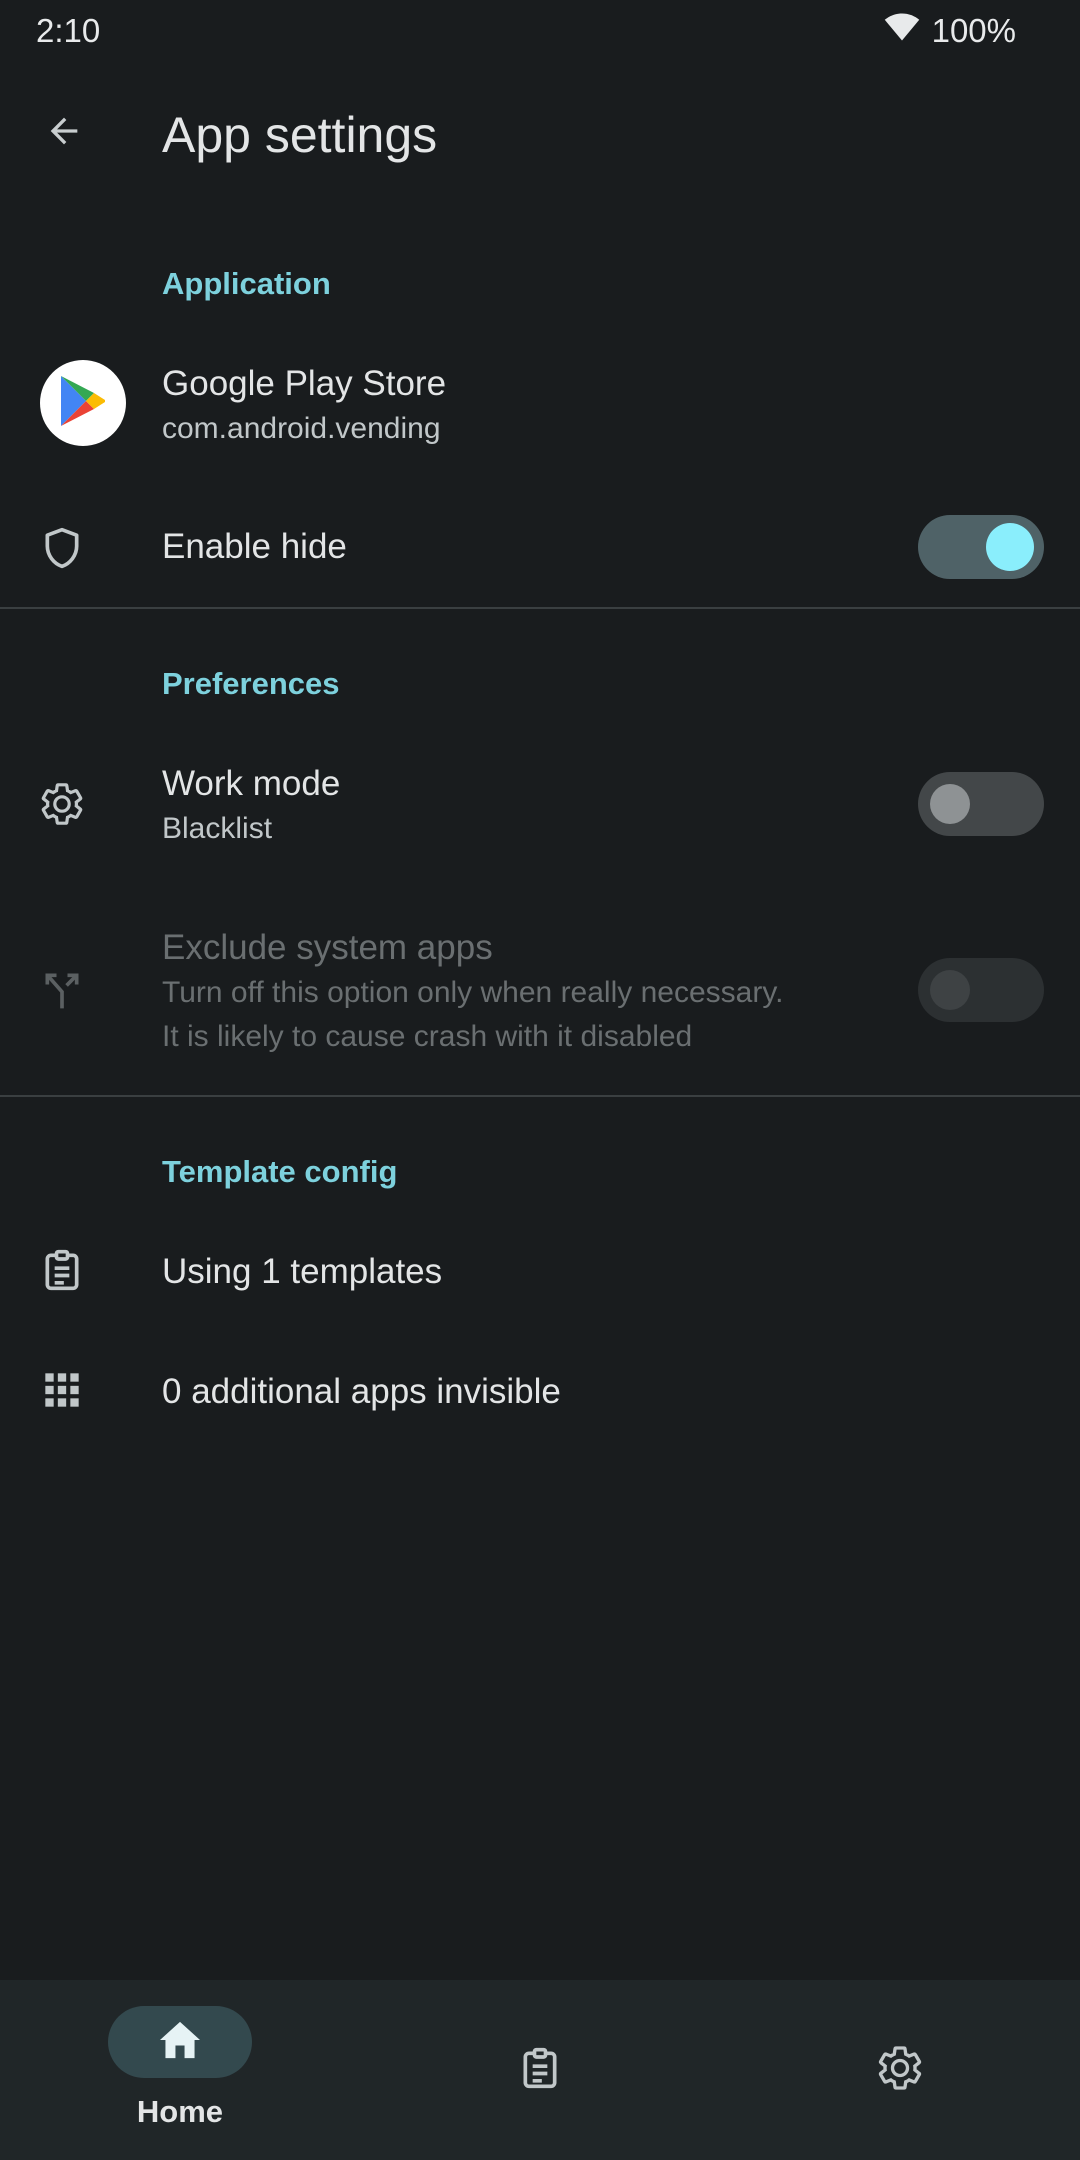  I want to click on exclude-system-apps-switch, so click(981, 990).